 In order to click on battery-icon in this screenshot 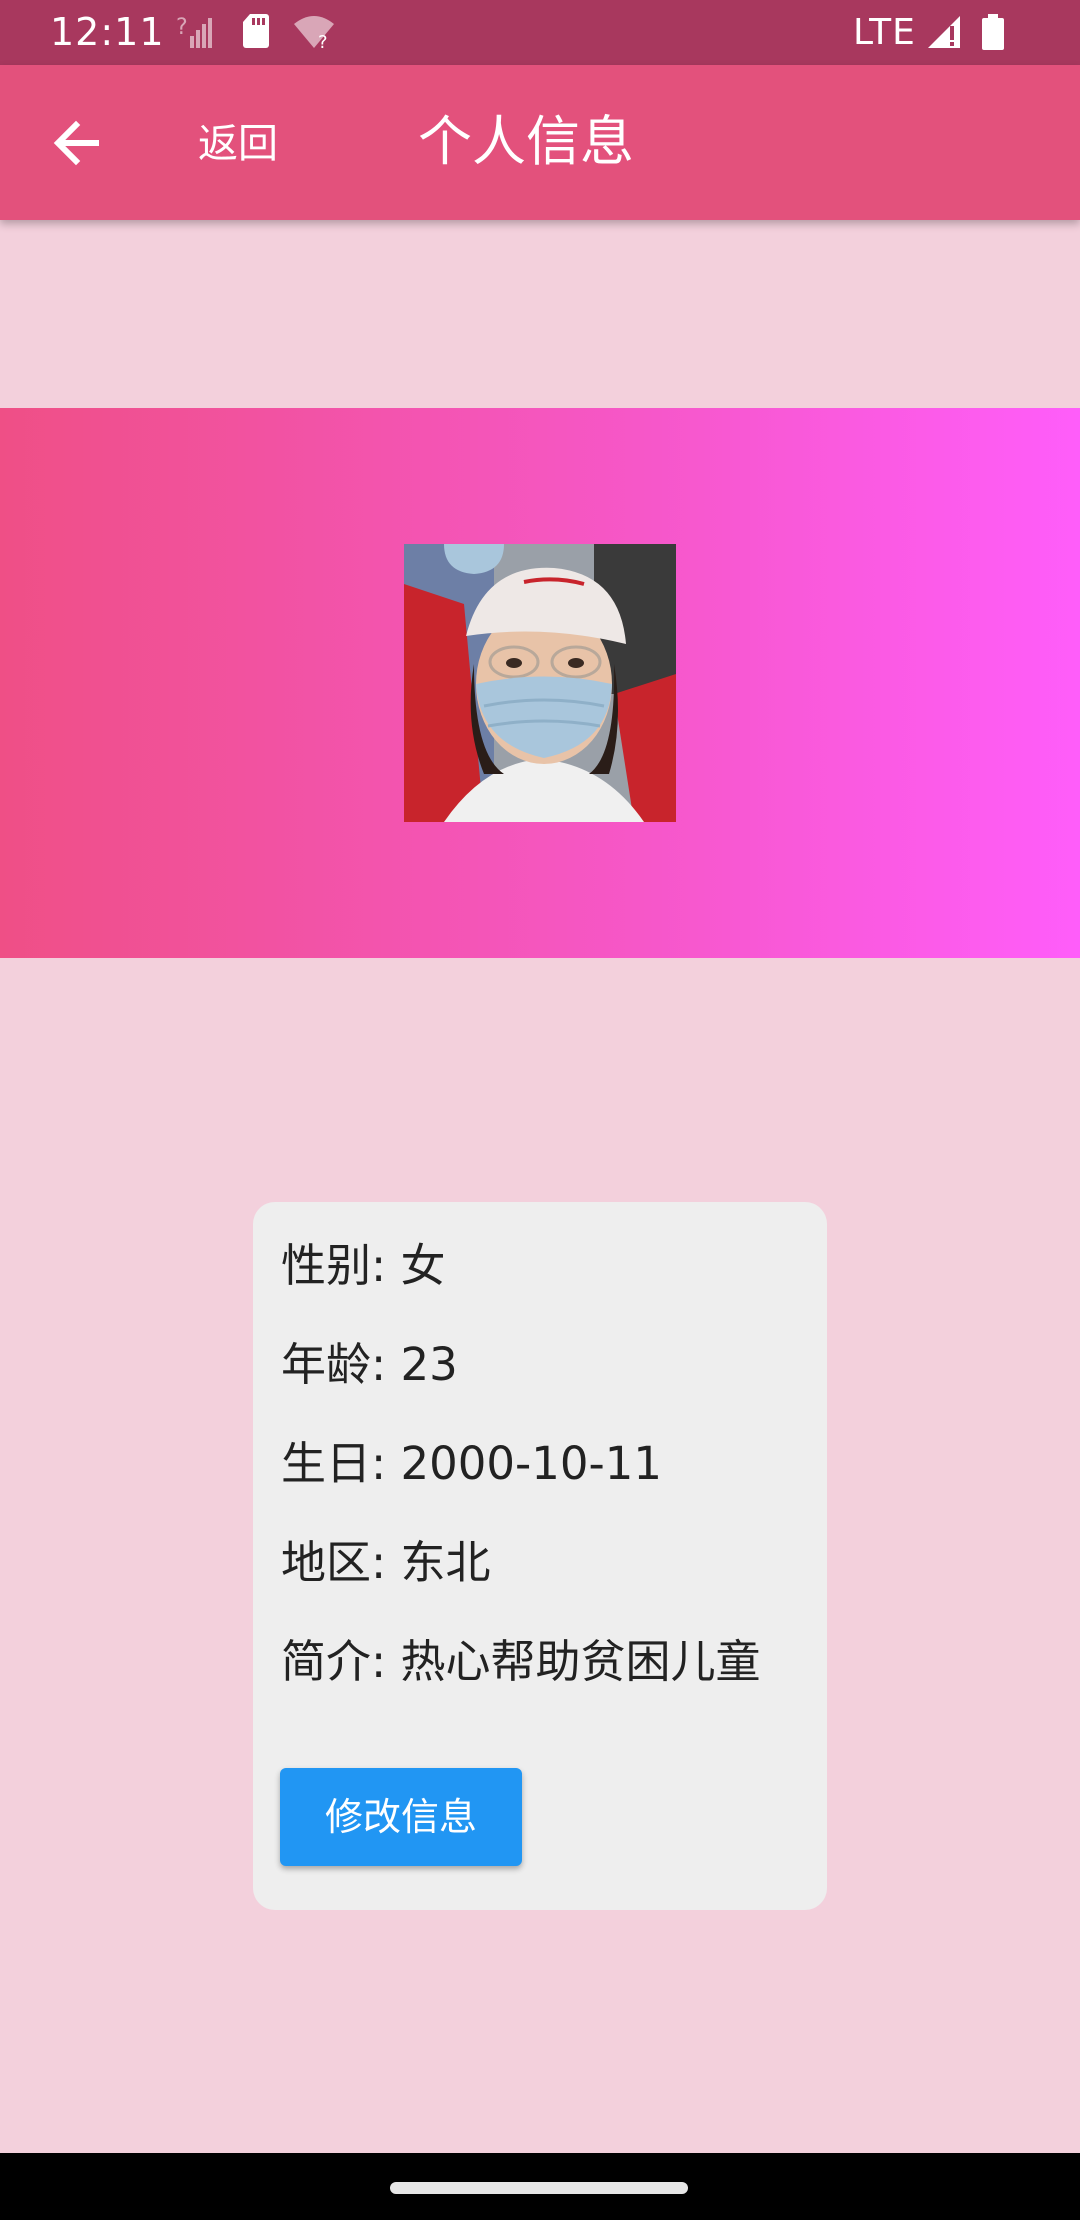, I will do `click(993, 34)`.